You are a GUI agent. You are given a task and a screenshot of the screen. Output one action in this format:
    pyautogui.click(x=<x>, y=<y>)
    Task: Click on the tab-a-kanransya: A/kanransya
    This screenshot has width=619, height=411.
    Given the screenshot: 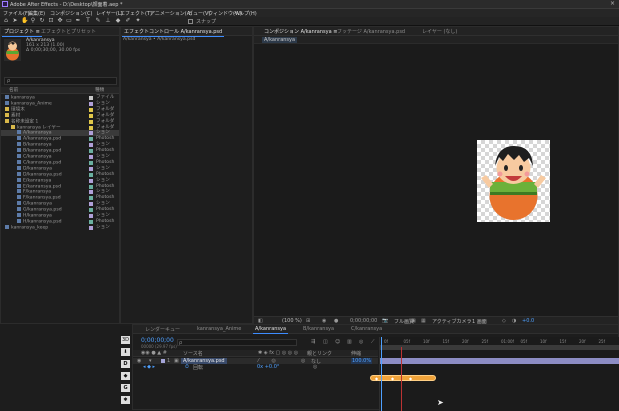 What is the action you would take?
    pyautogui.click(x=270, y=330)
    